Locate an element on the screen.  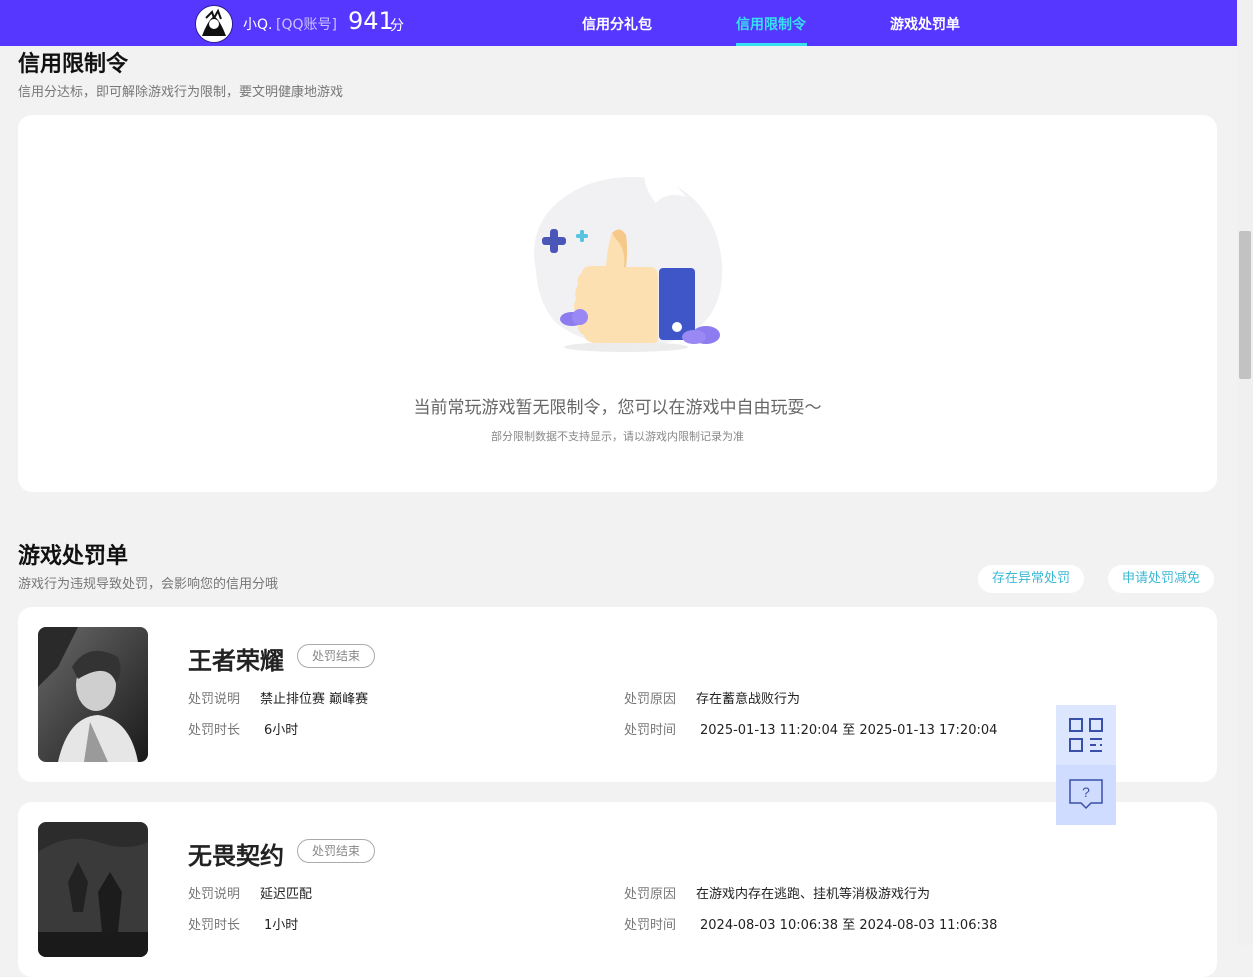
empty-restriction-message: 当前常玩游戏暂无限制令，您可以在游戏中自由玩耍～ is located at coordinates (617, 408).